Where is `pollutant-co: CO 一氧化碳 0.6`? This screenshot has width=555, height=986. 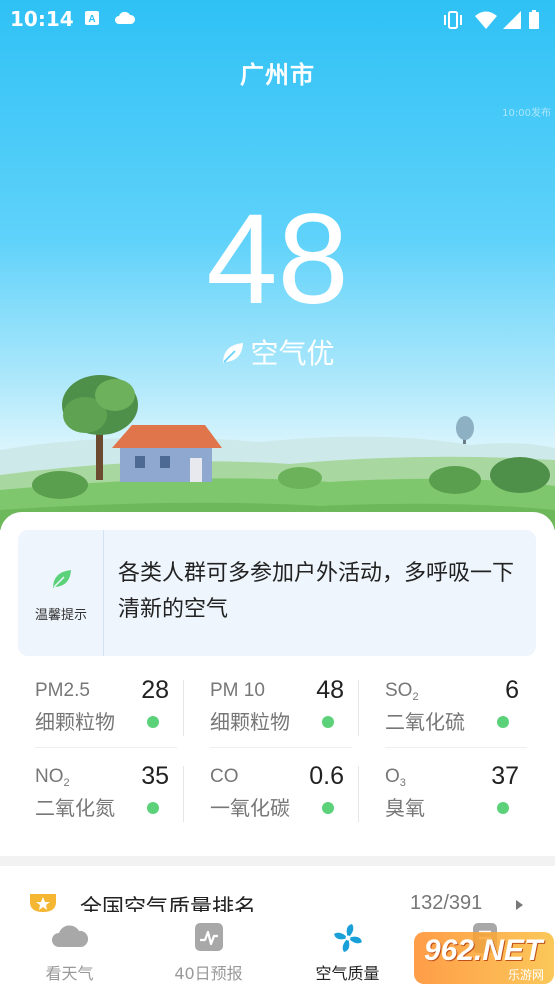
pollutant-co: CO 一氧化碳 0.6 is located at coordinates (281, 798).